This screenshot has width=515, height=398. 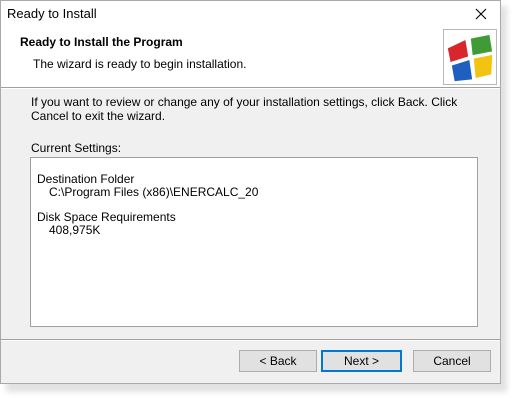 What do you see at coordinates (250, 88) in the screenshot?
I see `header-divider-highlight` at bounding box center [250, 88].